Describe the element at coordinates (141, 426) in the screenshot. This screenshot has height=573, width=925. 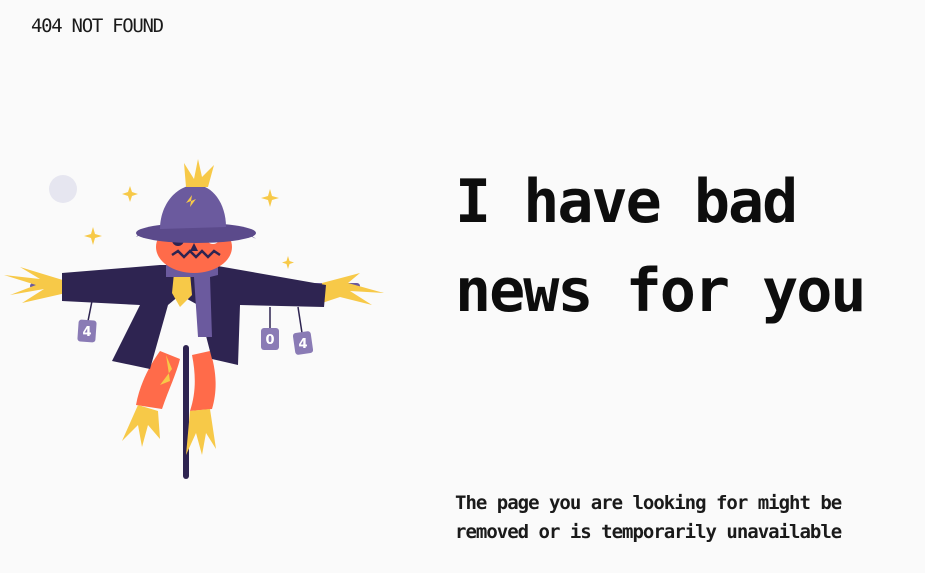
I see `left-foot-straw` at that location.